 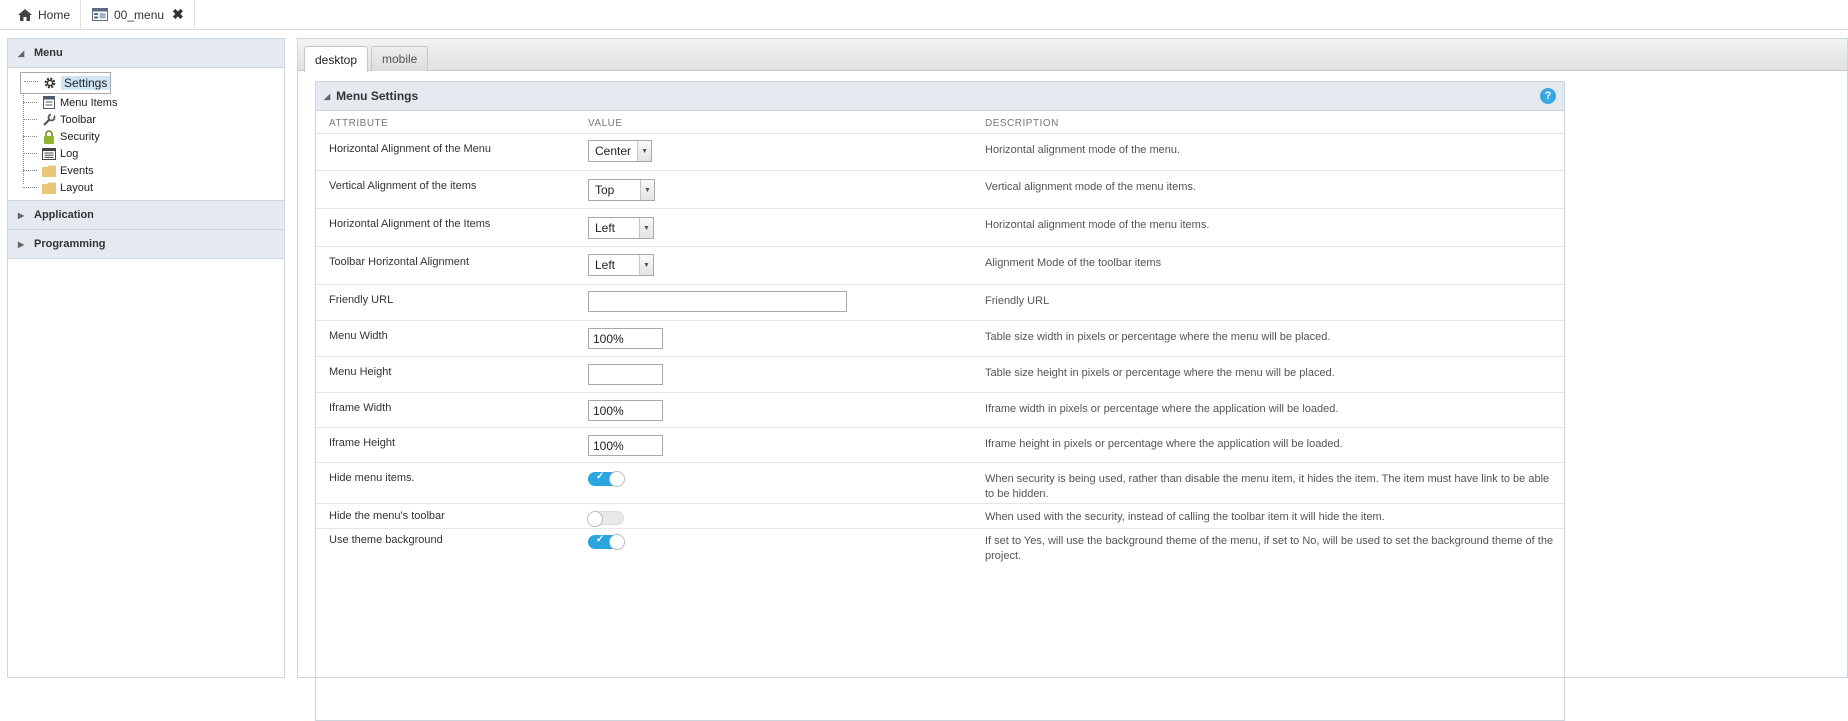 What do you see at coordinates (359, 123) in the screenshot?
I see `column-attribute: ATTRIBUTE` at bounding box center [359, 123].